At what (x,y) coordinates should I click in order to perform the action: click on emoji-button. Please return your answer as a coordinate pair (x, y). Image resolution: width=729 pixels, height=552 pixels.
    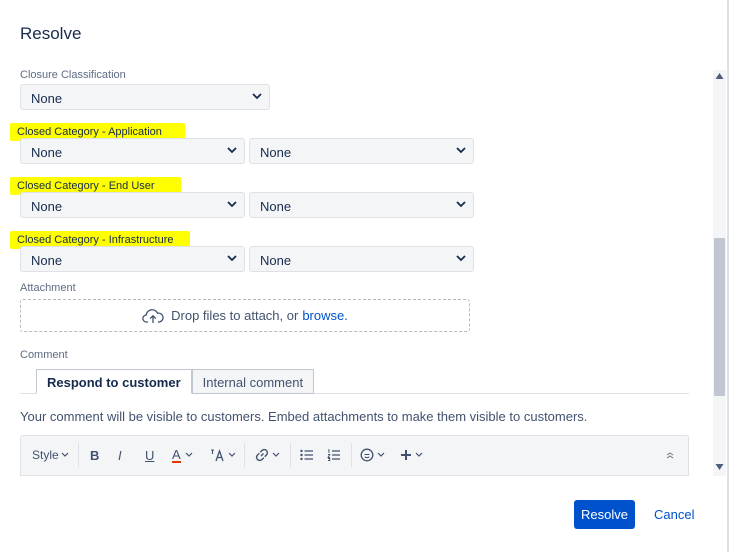
    Looking at the image, I should click on (372, 455).